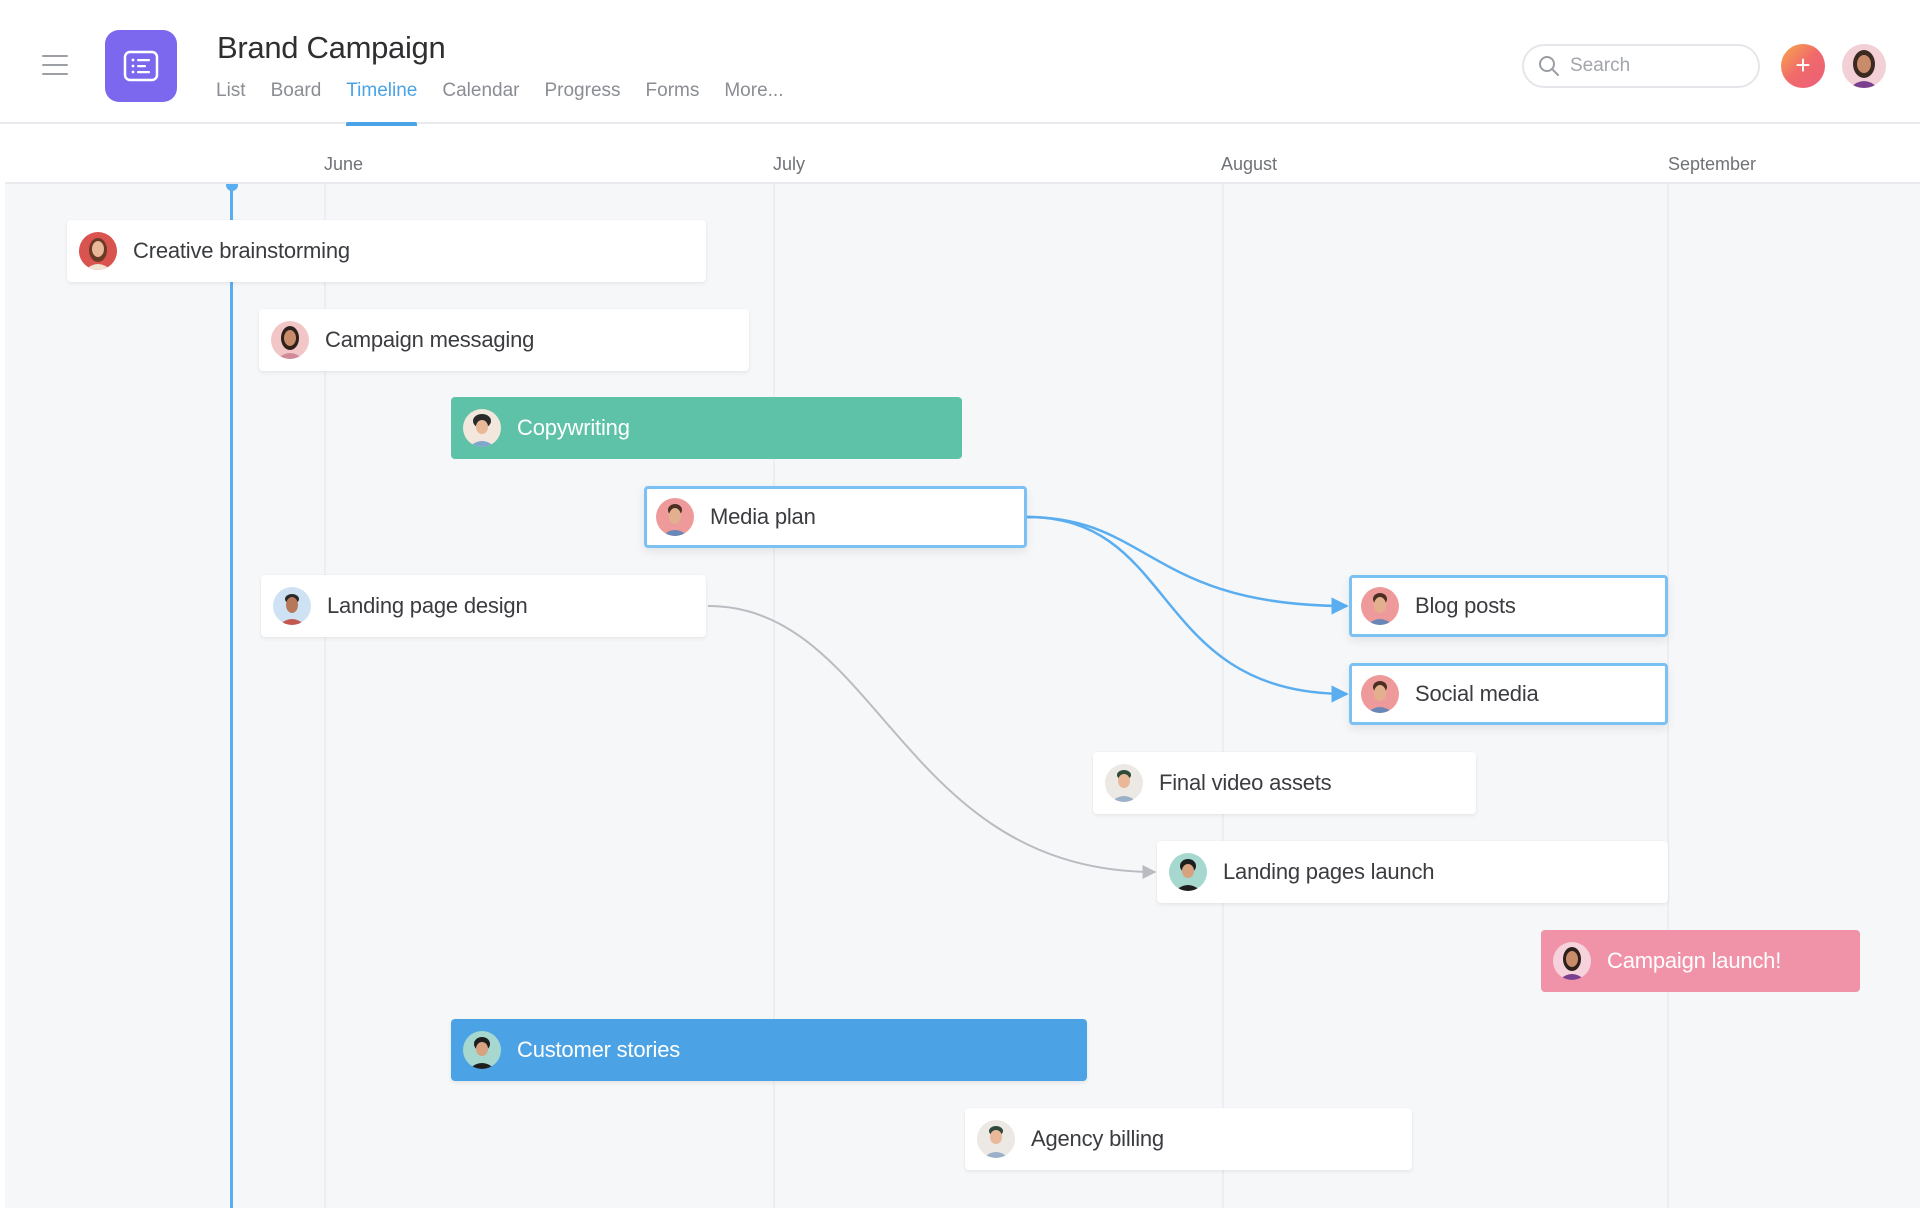 The image size is (1920, 1218). I want to click on hamburger-menu-icon, so click(55, 66).